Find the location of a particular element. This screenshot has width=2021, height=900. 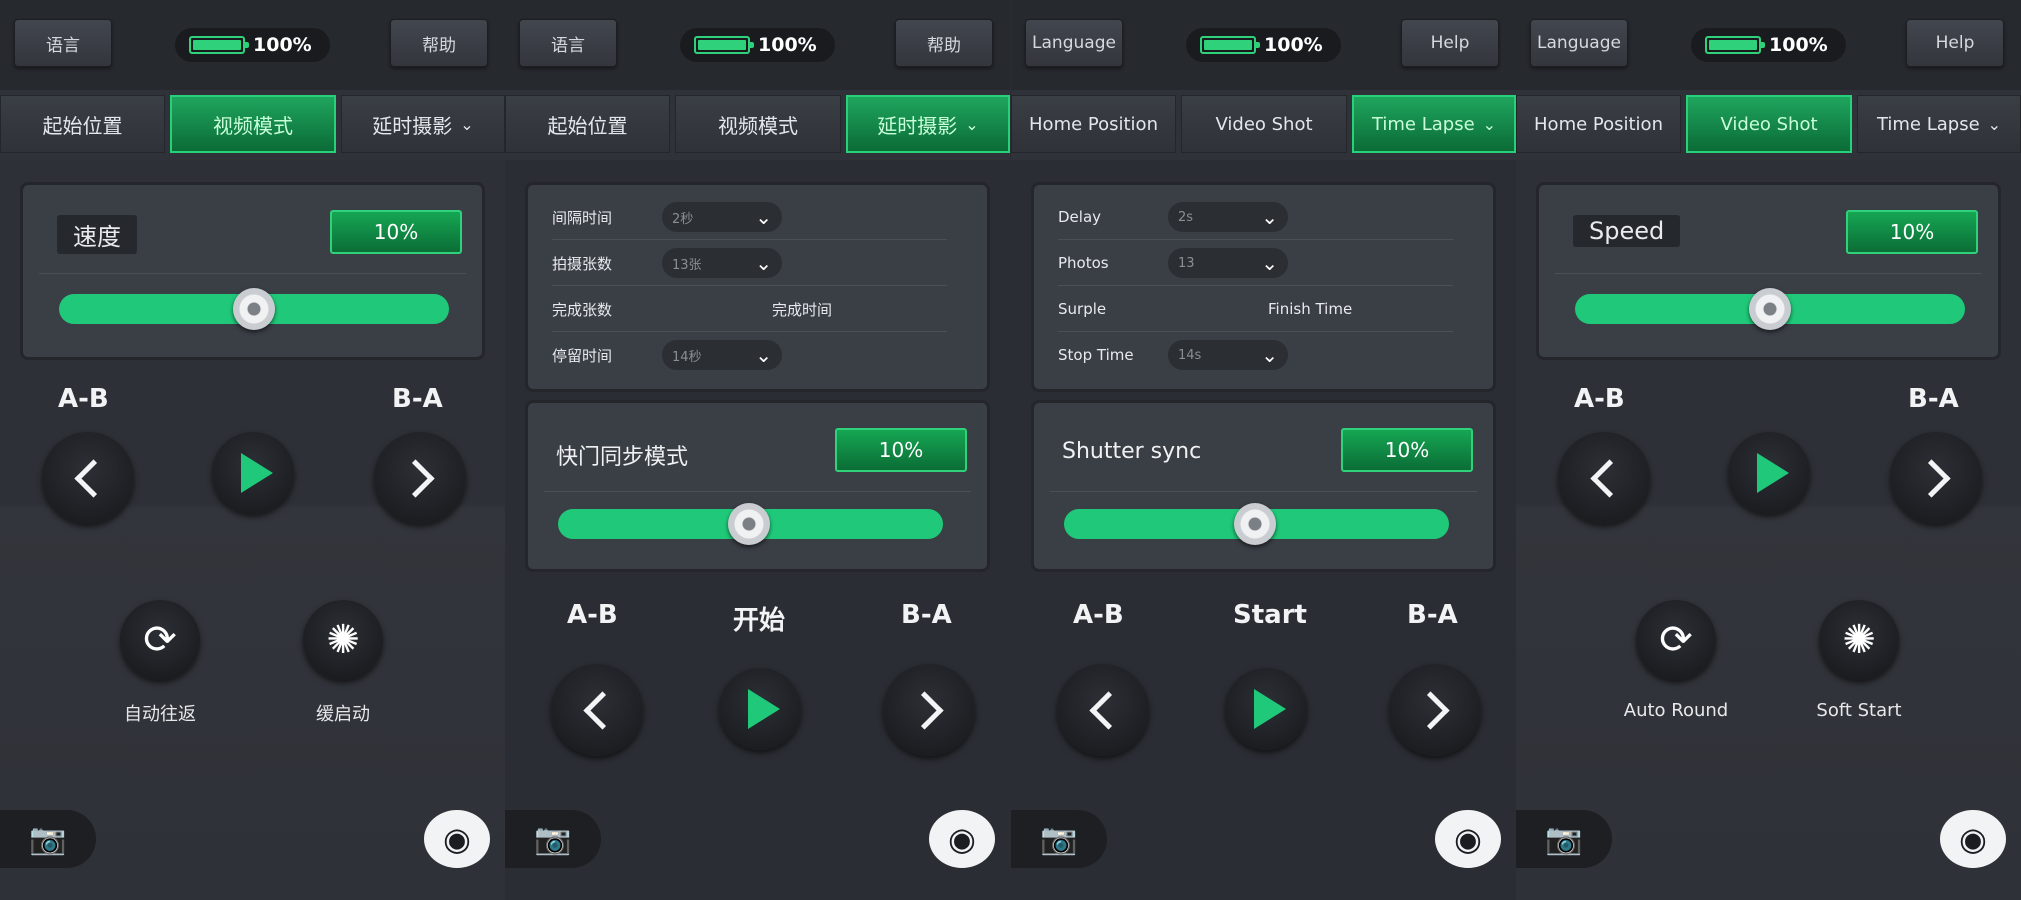

stop-time-select: 14s ⌄ is located at coordinates (1228, 355).